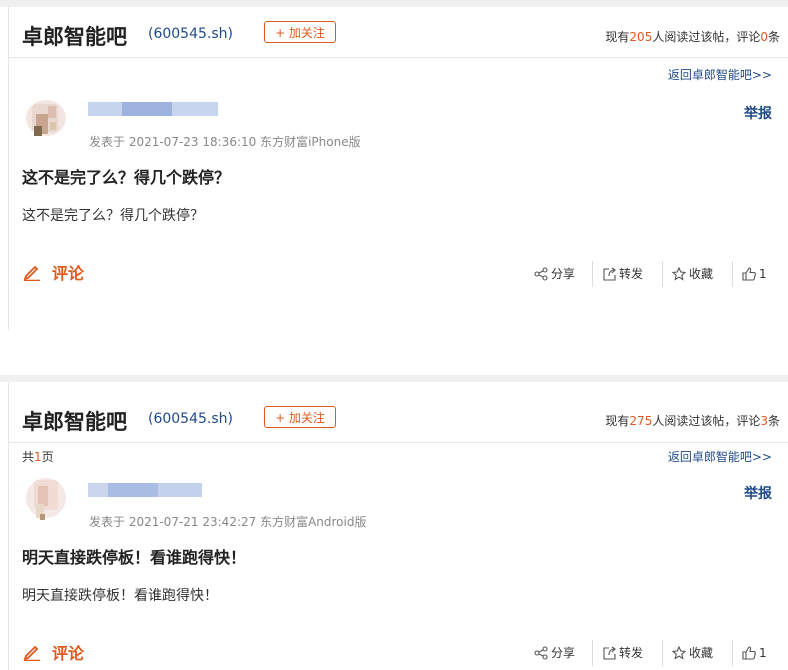  Describe the element at coordinates (394, 378) in the screenshot. I see `post-separator` at that location.